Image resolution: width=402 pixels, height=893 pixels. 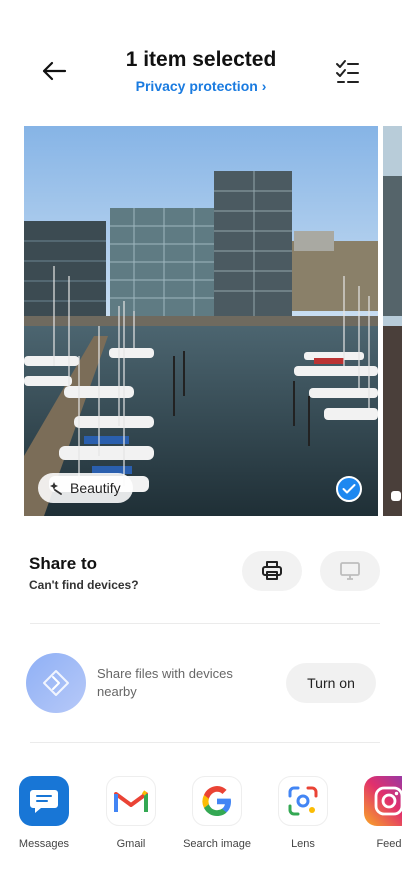 I want to click on nearby-diamond-icon, so click(x=56, y=683).